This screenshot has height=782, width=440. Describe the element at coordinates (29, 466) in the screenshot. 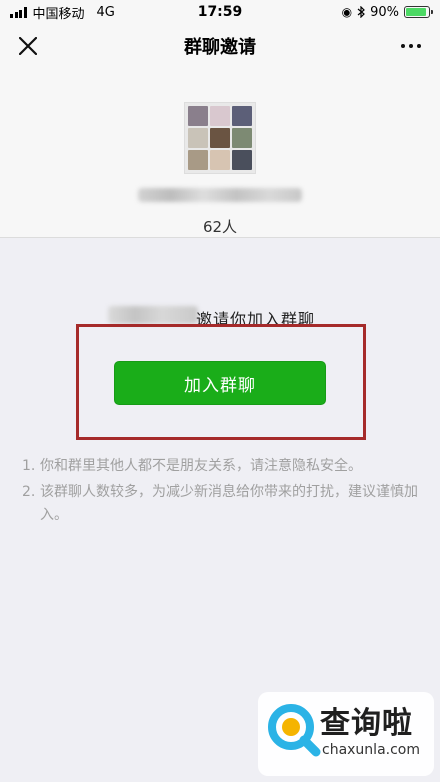

I see `note-number: 1.` at that location.